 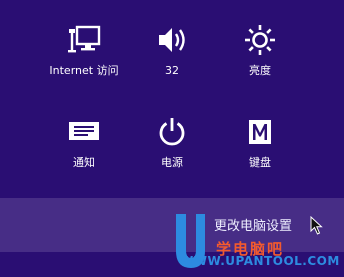 What do you see at coordinates (253, 226) in the screenshot?
I see `change-pc-settings-label: 更改电脑设置` at bounding box center [253, 226].